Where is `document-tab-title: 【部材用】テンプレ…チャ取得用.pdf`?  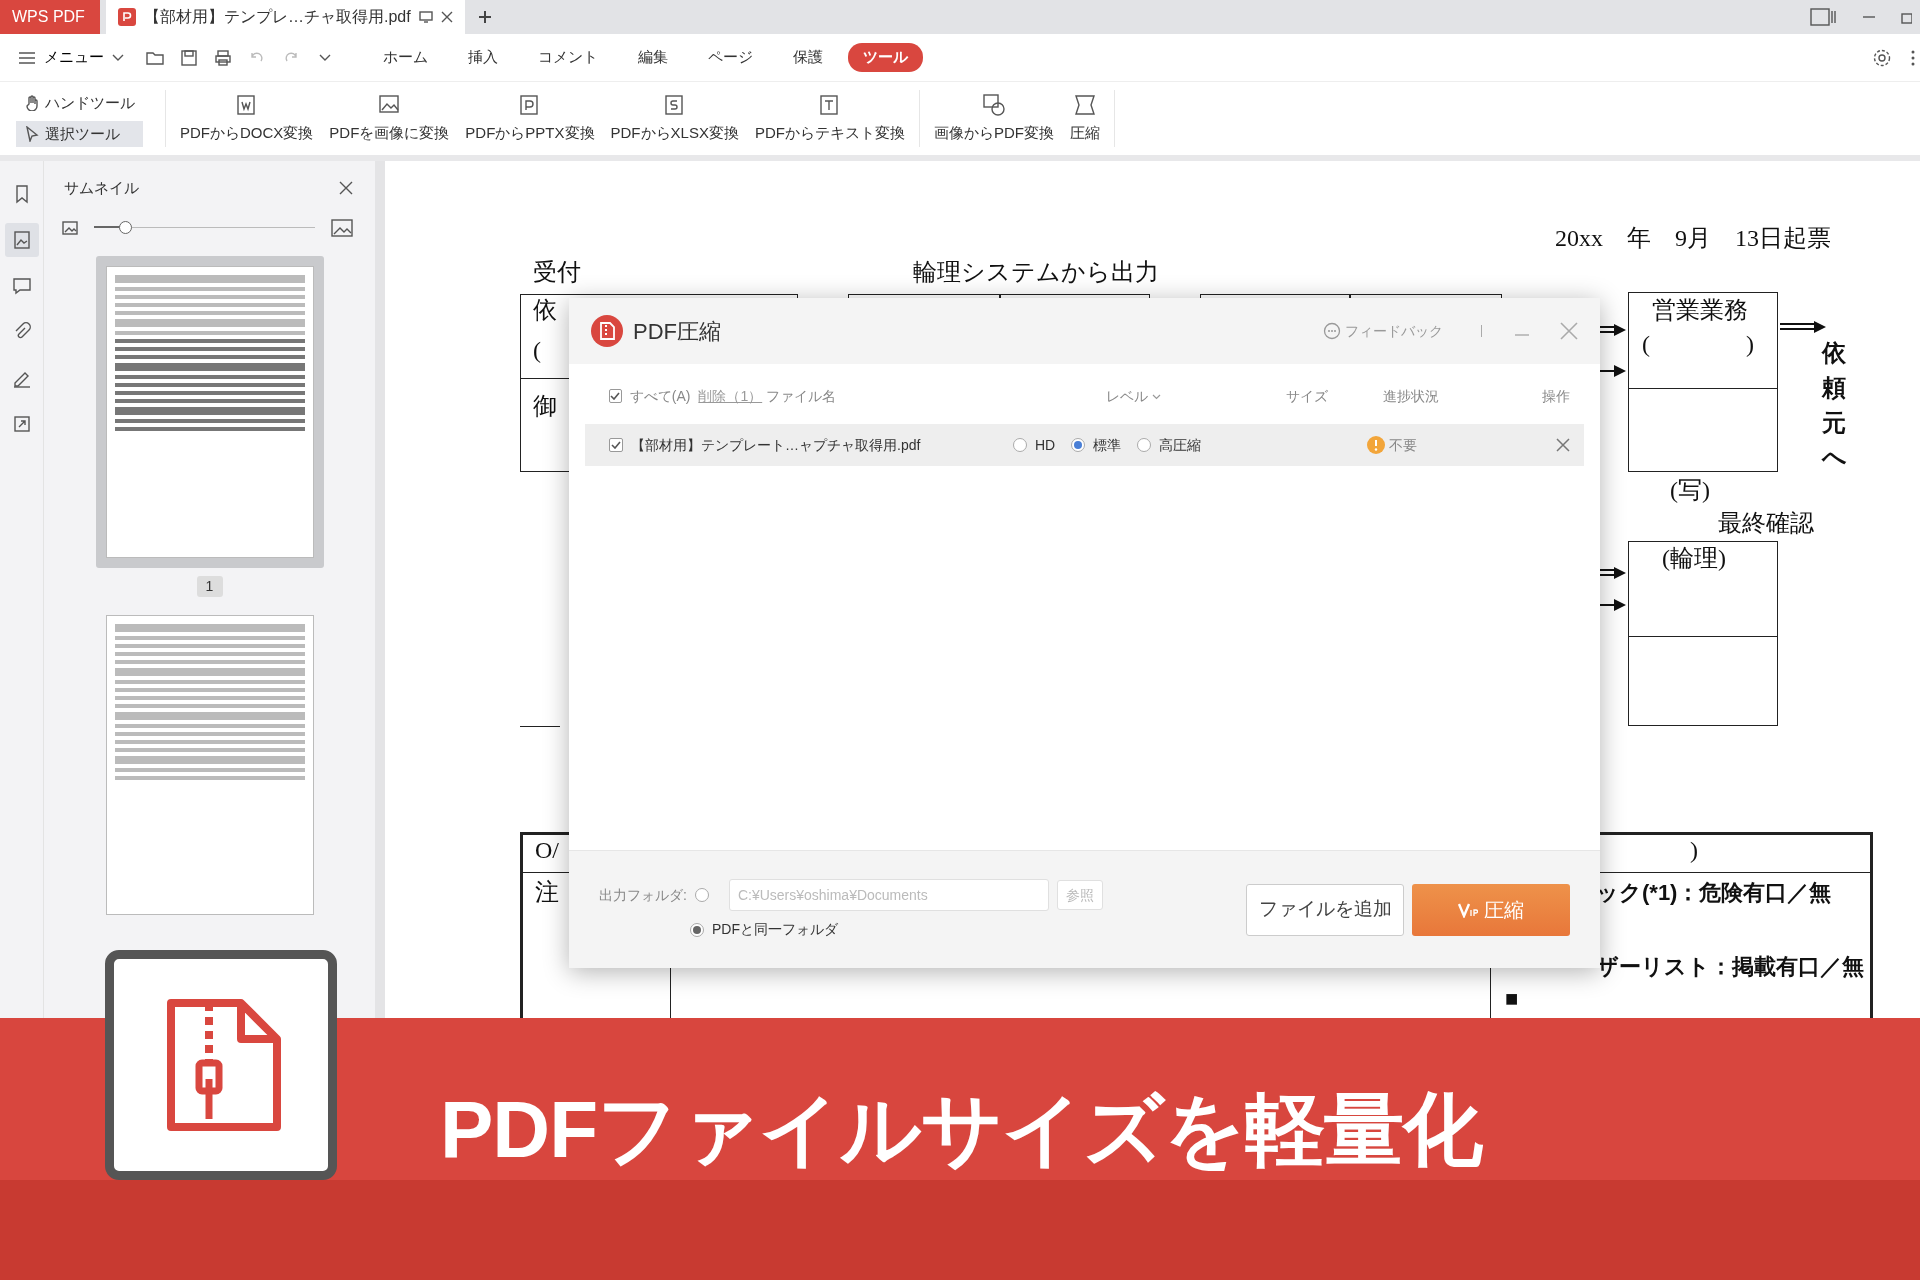
document-tab-title: 【部材用】テンプレ…チャ取得用.pdf is located at coordinates (277, 17).